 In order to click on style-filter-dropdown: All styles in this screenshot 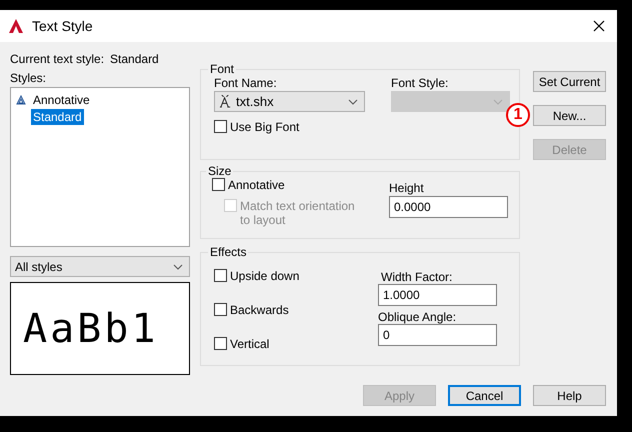, I will do `click(100, 266)`.